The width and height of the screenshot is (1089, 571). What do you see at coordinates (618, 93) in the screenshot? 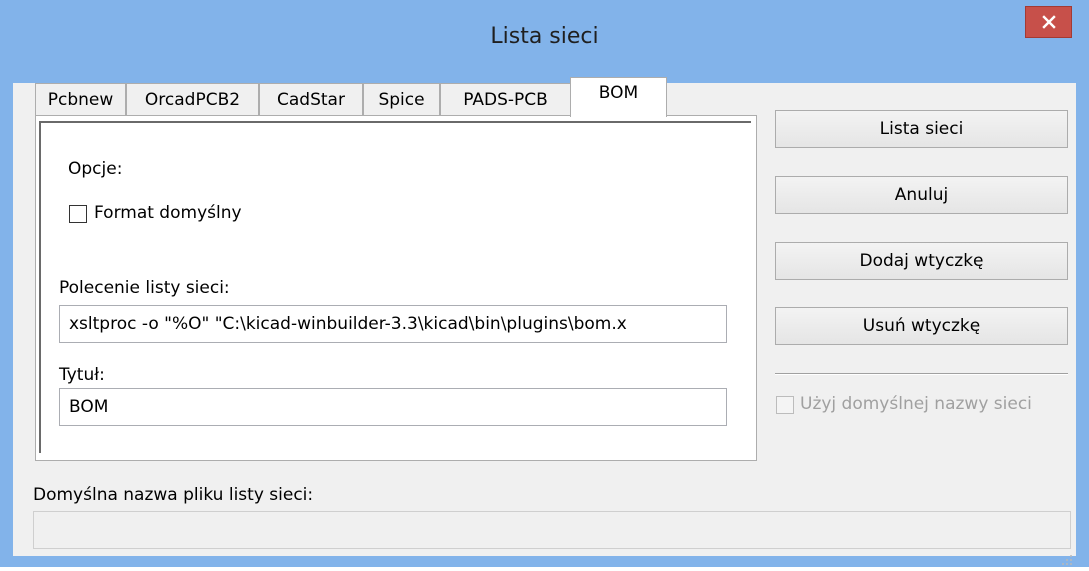
I see `tab-label: BOM` at bounding box center [618, 93].